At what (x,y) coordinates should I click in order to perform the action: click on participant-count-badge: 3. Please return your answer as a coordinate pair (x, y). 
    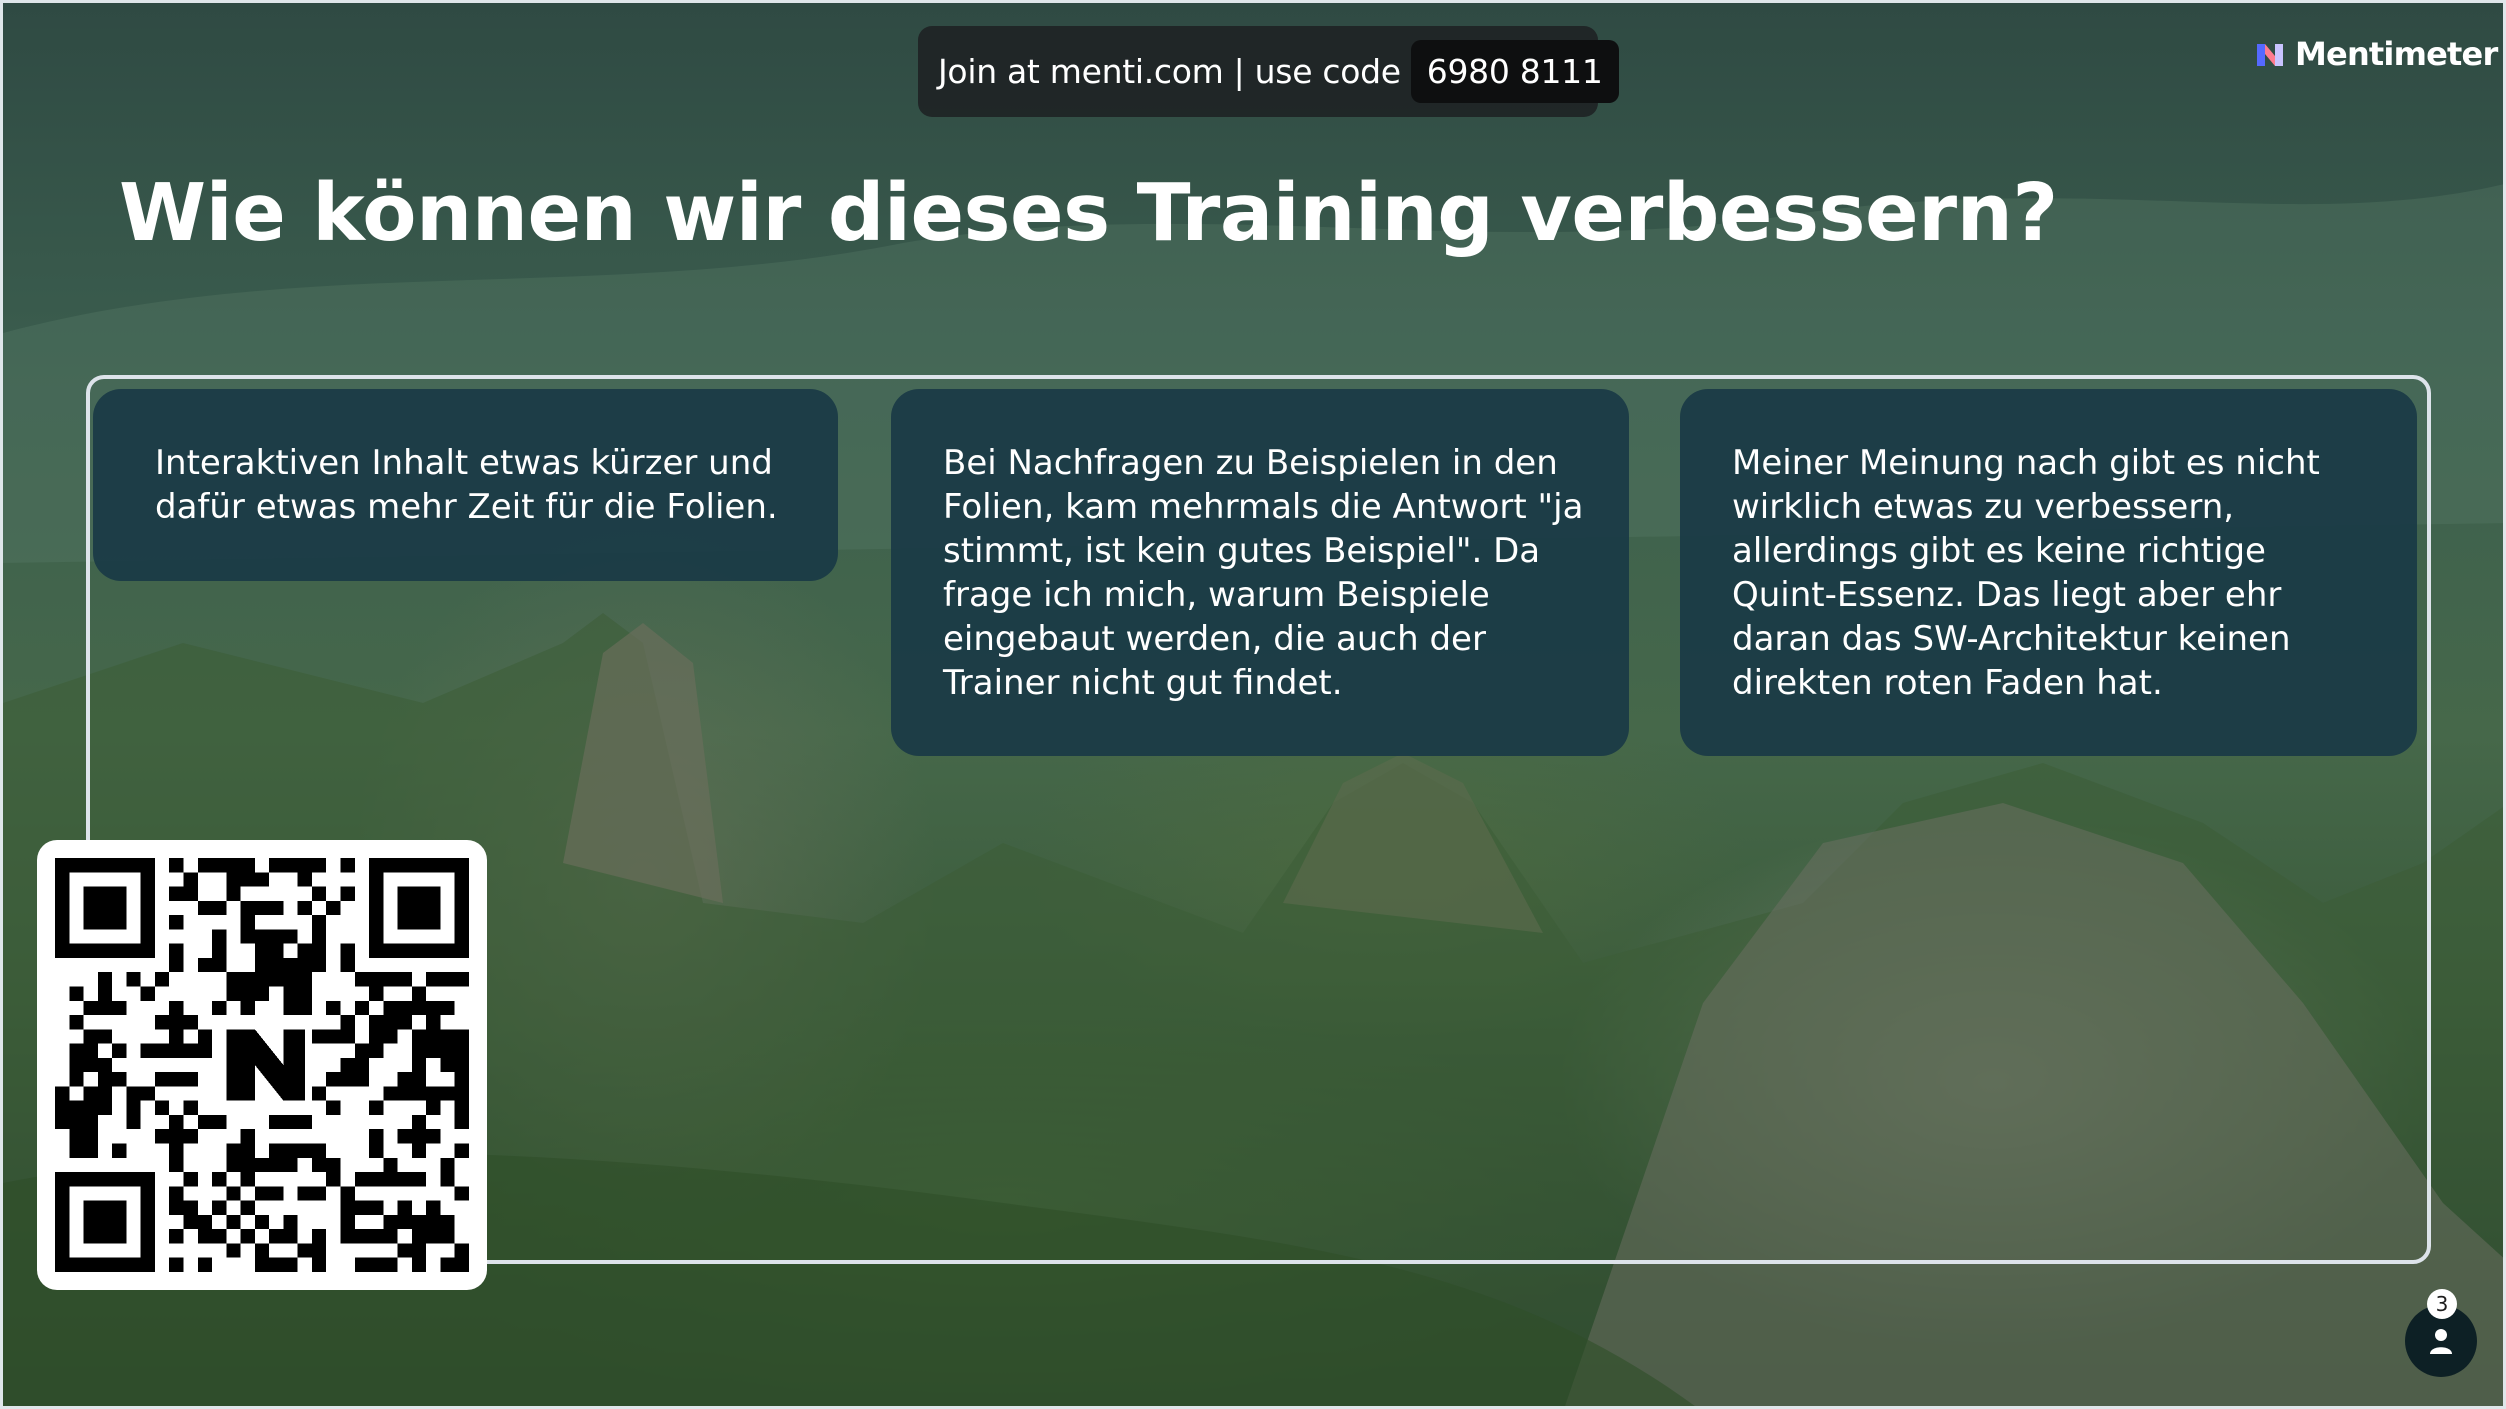
    Looking at the image, I should click on (2442, 1304).